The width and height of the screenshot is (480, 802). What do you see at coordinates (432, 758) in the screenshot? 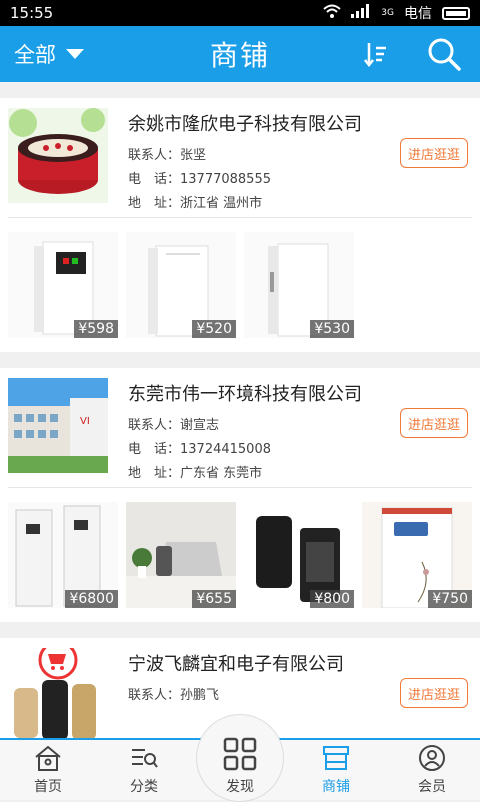
I see `user-icon` at bounding box center [432, 758].